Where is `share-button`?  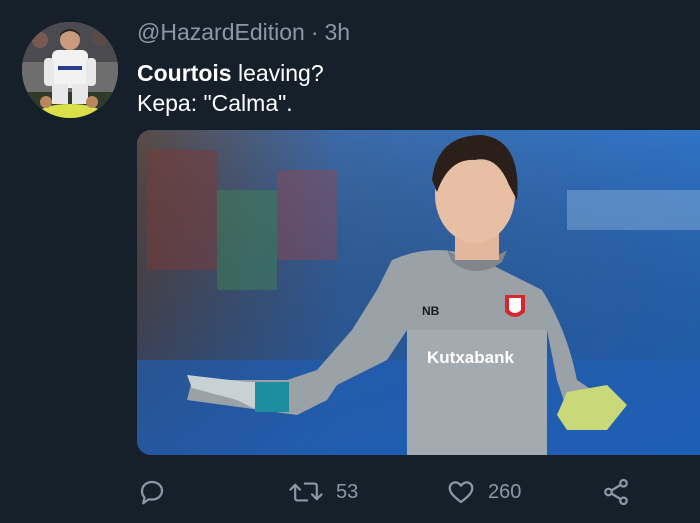 share-button is located at coordinates (616, 492).